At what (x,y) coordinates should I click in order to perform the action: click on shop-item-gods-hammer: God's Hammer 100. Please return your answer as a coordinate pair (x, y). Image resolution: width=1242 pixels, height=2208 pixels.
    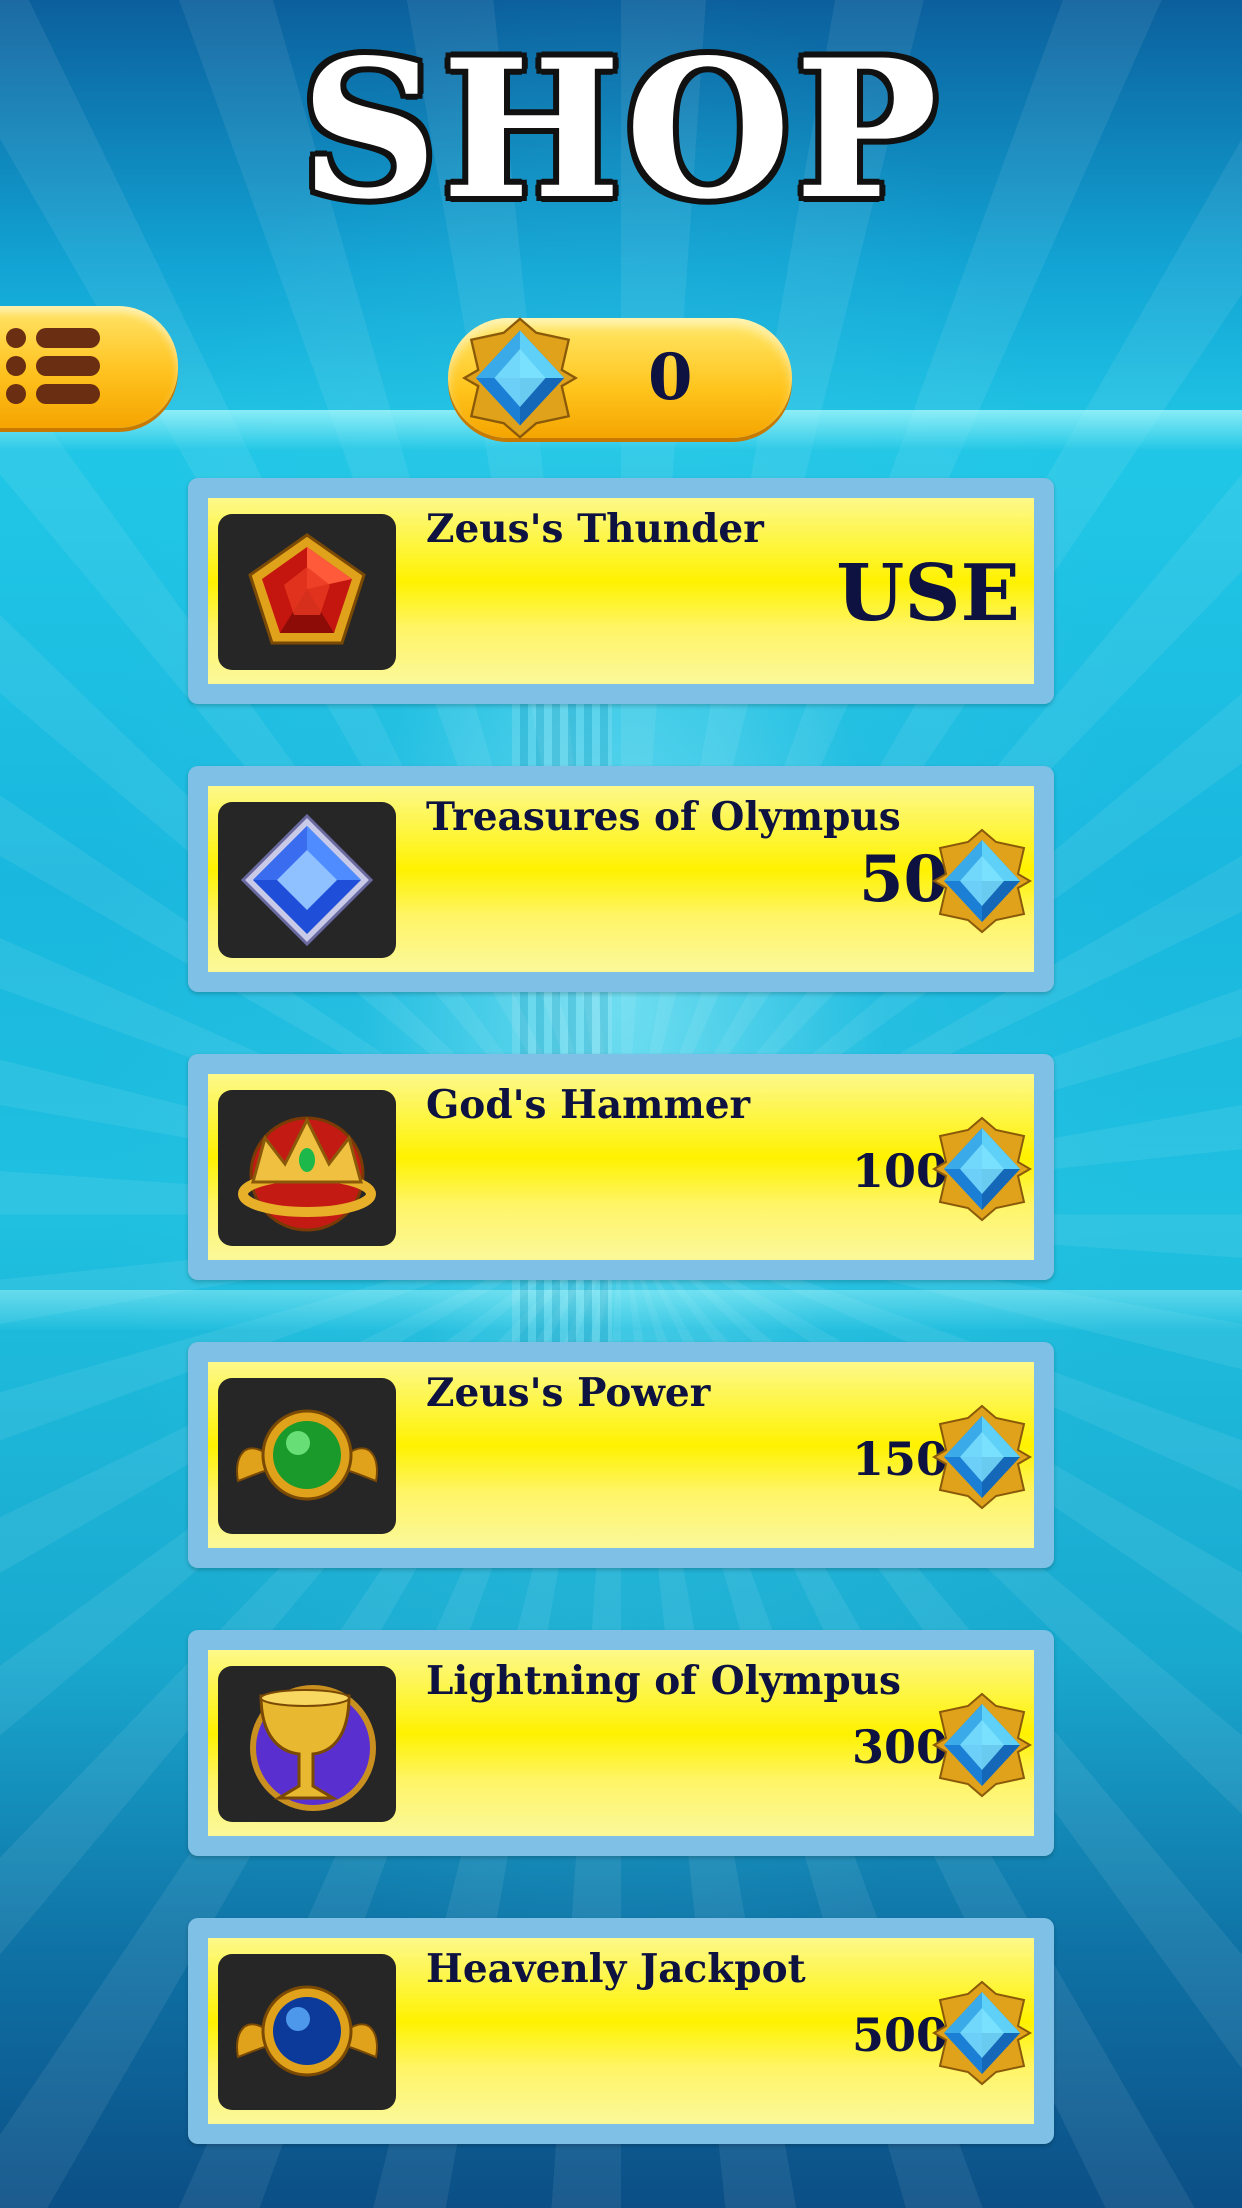
    Looking at the image, I should click on (621, 1167).